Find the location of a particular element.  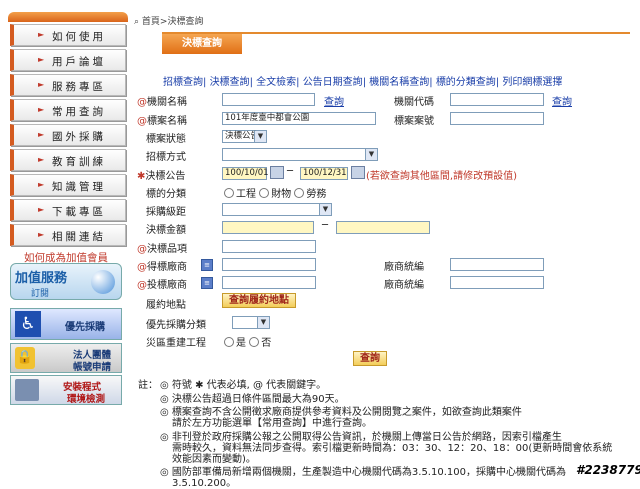

priority-procurement-banner: ♿ 優先採購 is located at coordinates (66, 324).